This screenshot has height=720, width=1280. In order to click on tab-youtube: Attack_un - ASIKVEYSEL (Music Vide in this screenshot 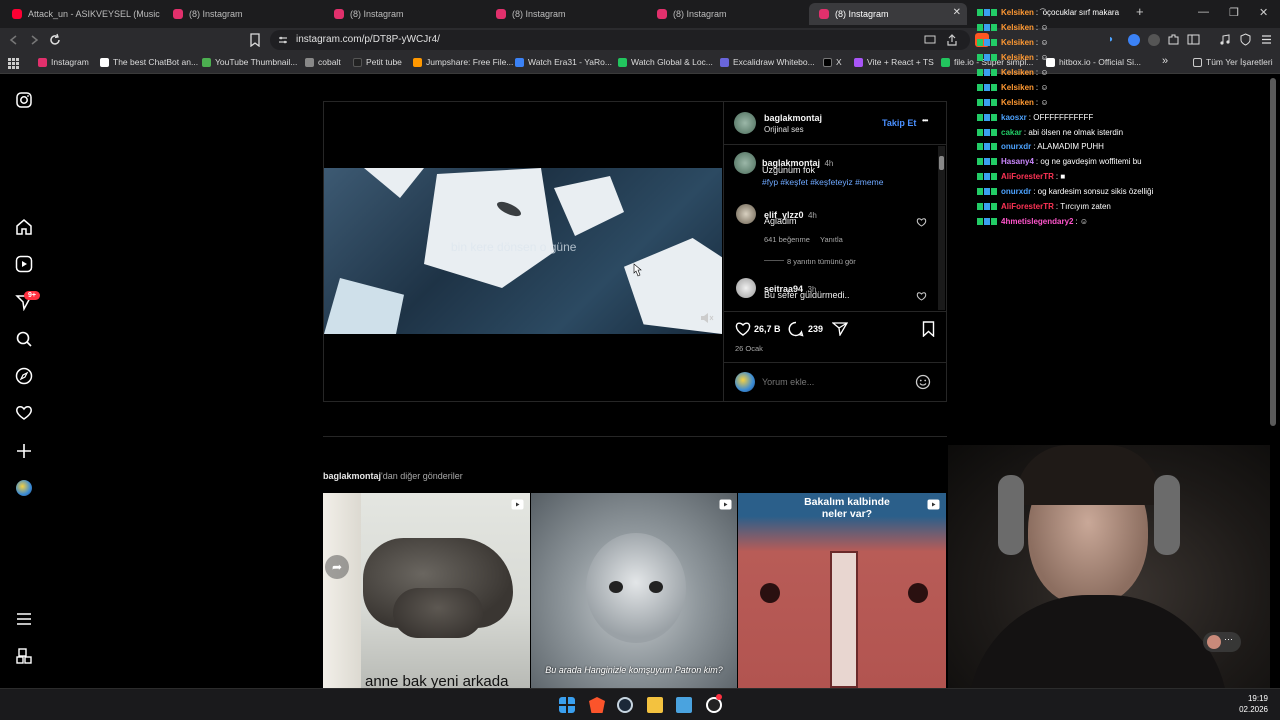, I will do `click(81, 14)`.